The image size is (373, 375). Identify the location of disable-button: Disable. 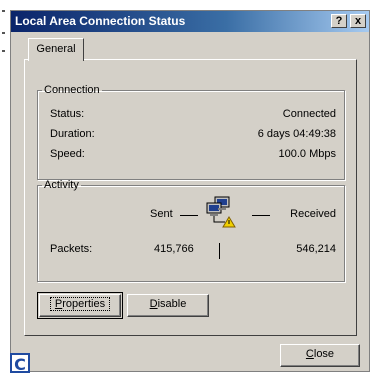
(168, 305).